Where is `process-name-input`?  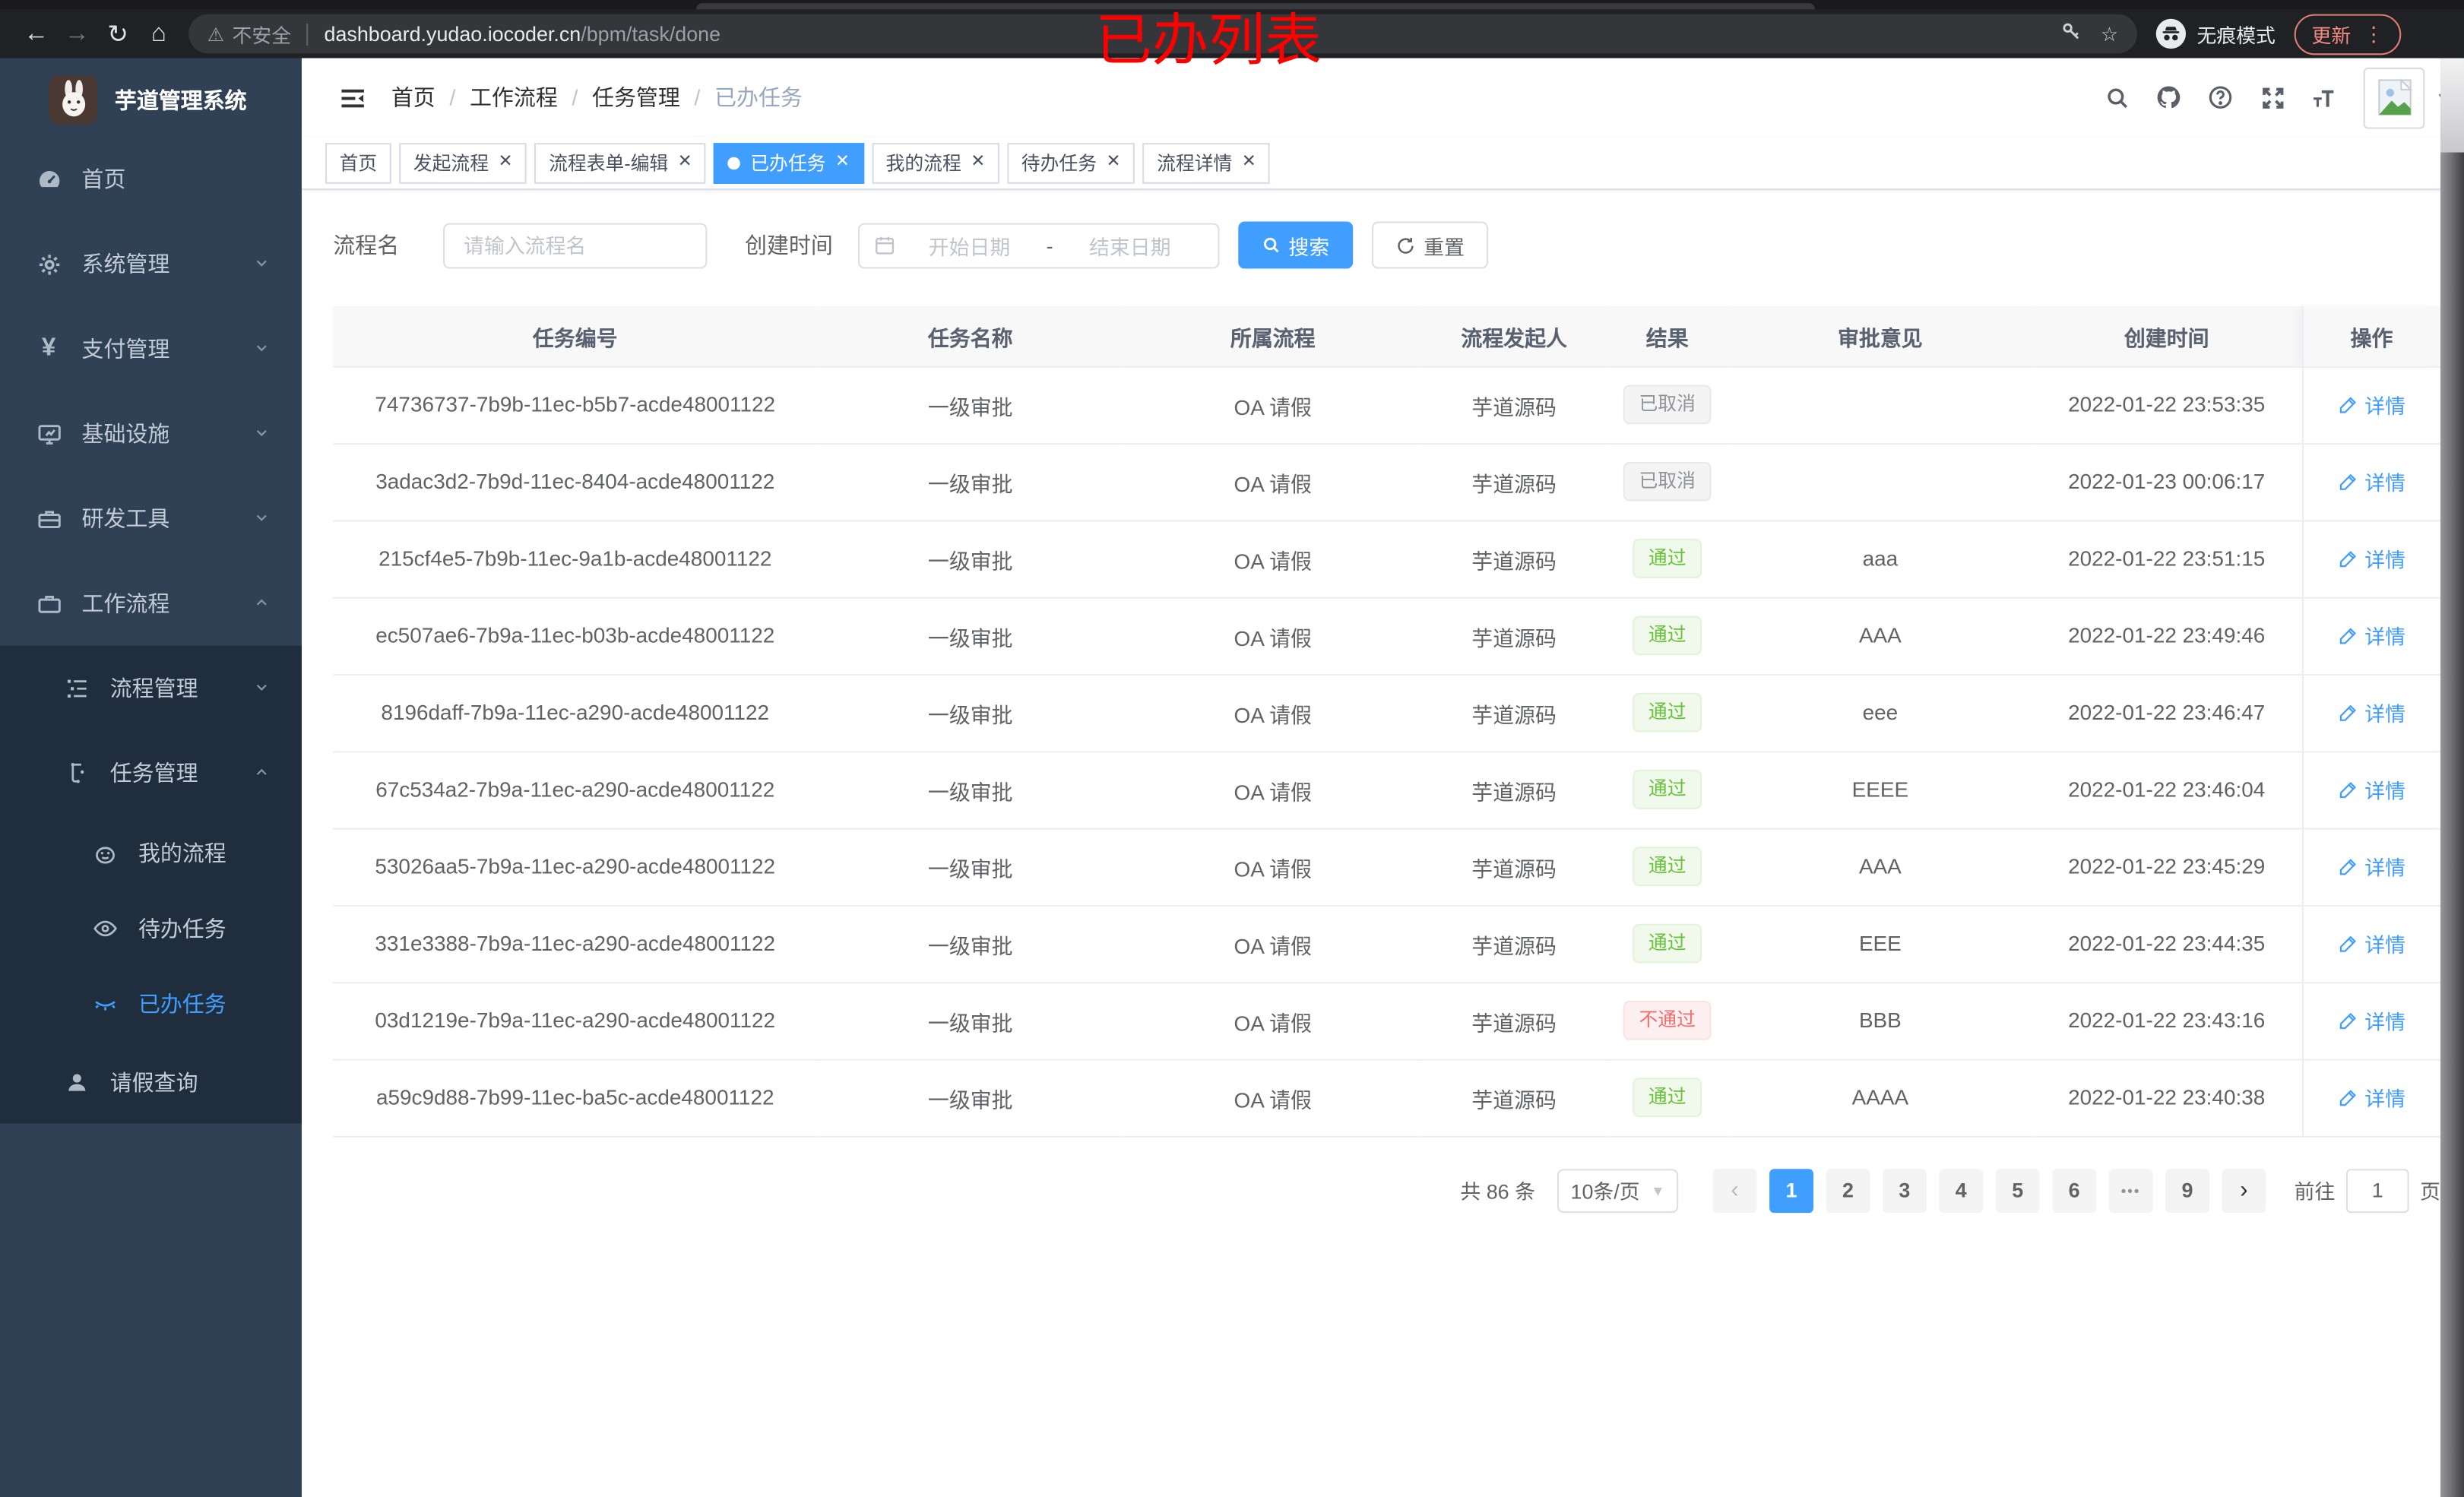 process-name-input is located at coordinates (575, 245).